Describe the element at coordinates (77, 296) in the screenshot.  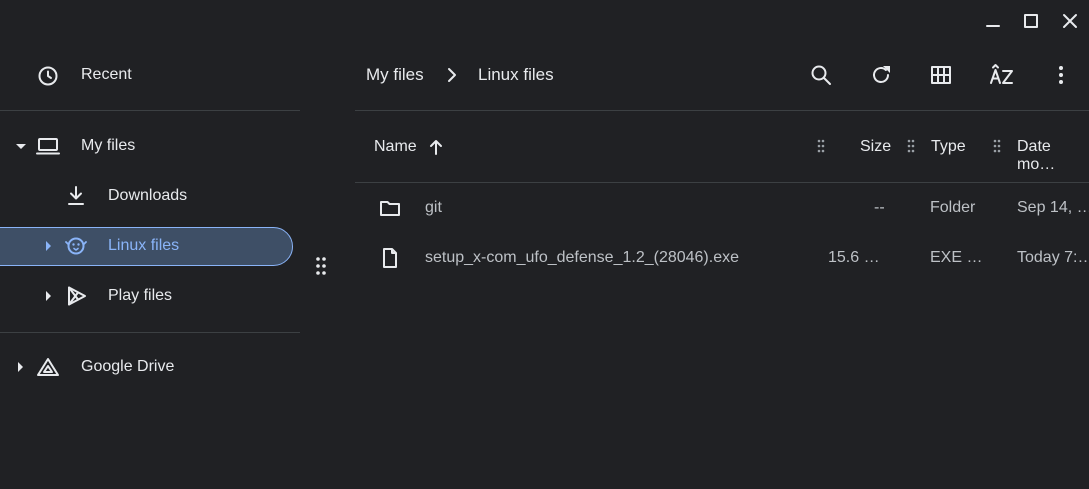
I see `play-store-icon` at that location.